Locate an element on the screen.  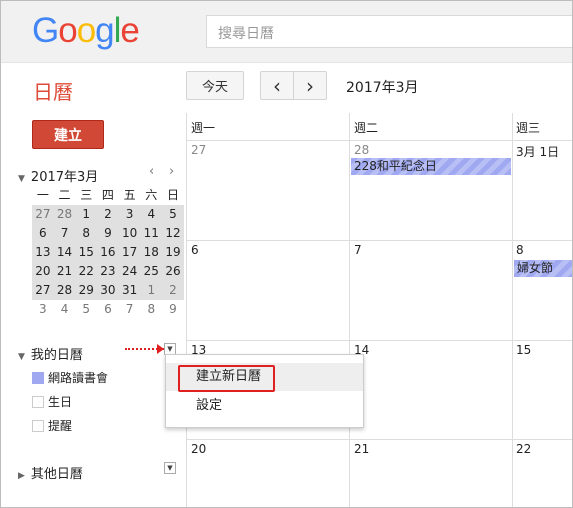
mini-day: 29 is located at coordinates (86, 290).